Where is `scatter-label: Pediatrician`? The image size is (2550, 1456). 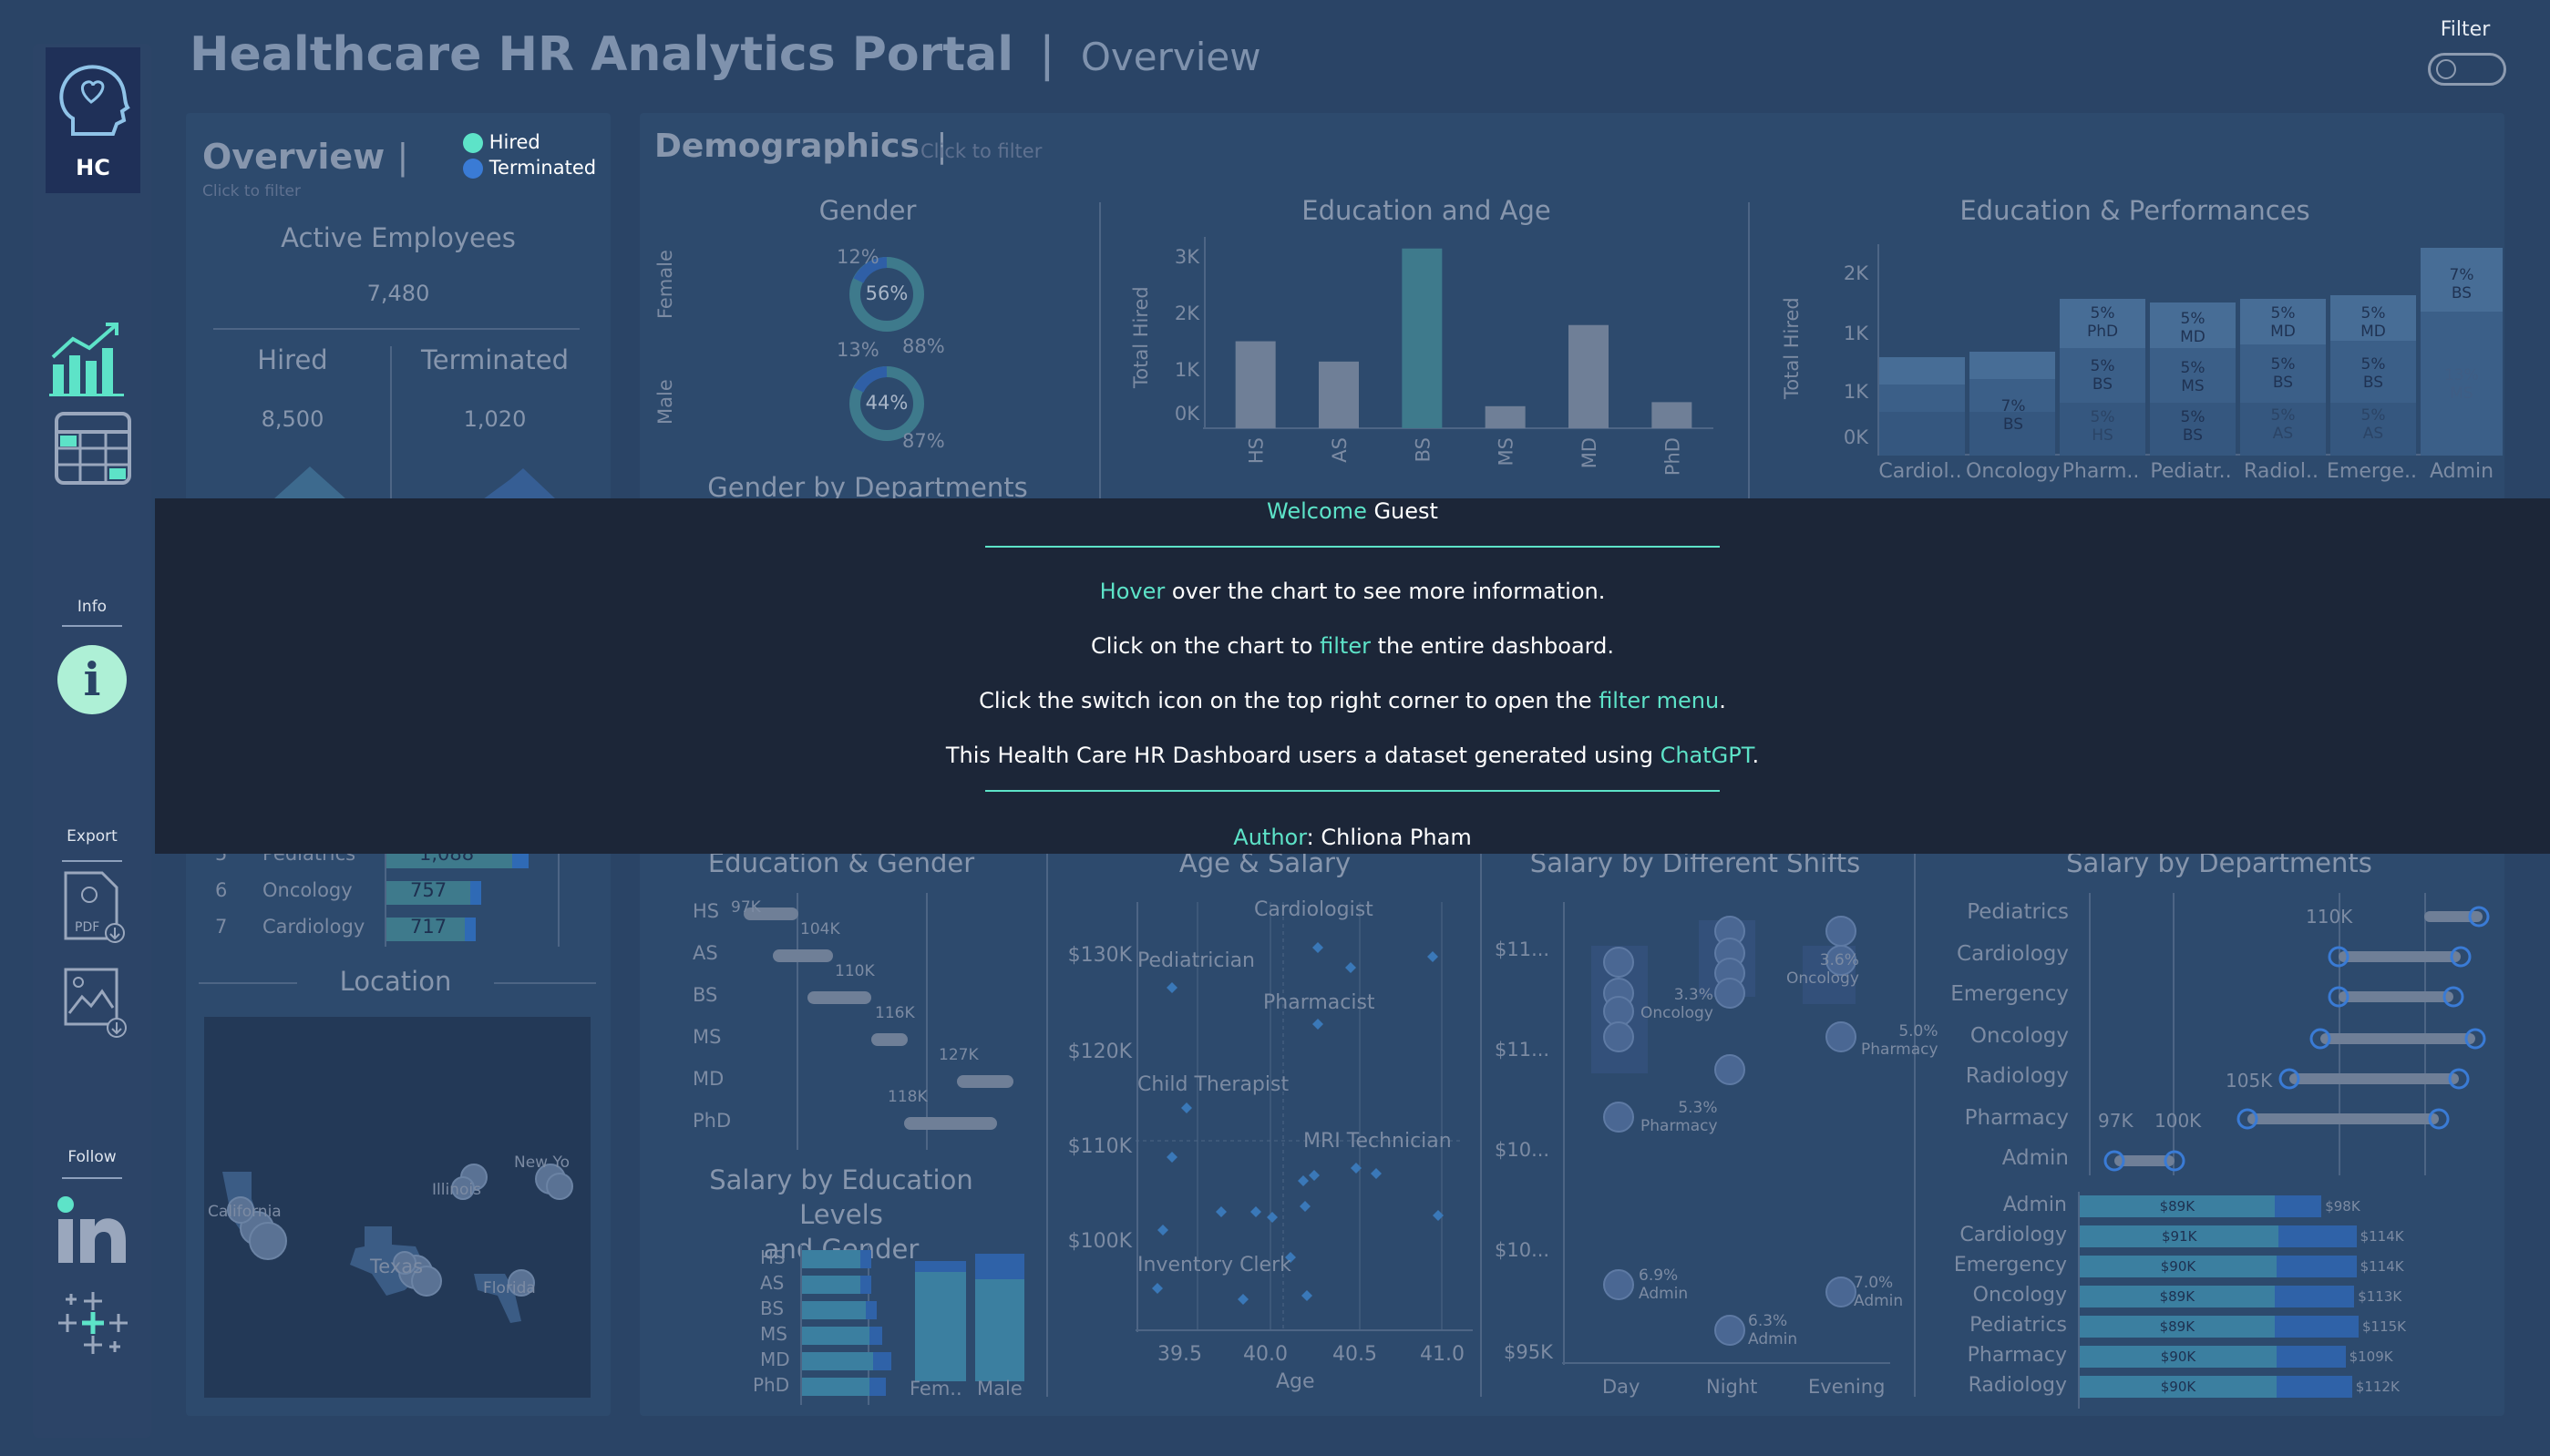 scatter-label: Pediatrician is located at coordinates (1196, 961).